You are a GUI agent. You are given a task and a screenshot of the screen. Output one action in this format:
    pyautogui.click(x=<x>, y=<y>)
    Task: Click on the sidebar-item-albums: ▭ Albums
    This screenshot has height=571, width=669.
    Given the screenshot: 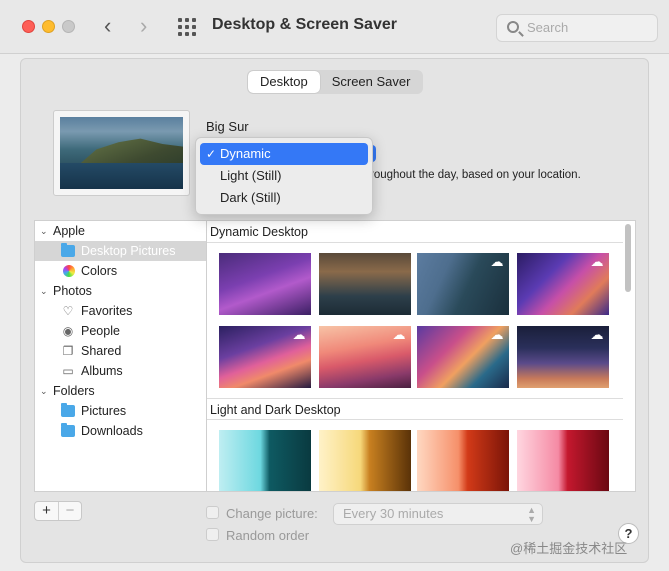 What is the action you would take?
    pyautogui.click(x=121, y=371)
    